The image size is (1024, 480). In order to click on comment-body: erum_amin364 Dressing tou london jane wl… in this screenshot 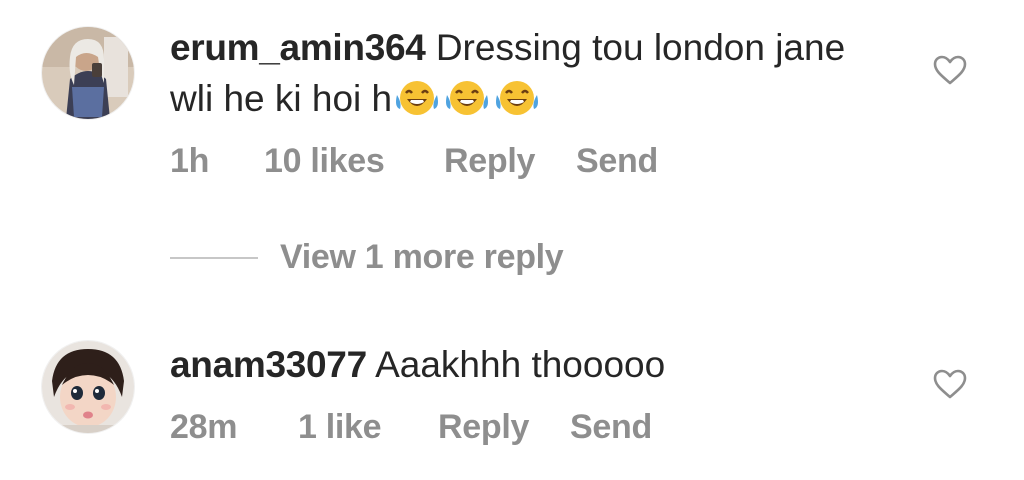, I will do `click(530, 73)`.